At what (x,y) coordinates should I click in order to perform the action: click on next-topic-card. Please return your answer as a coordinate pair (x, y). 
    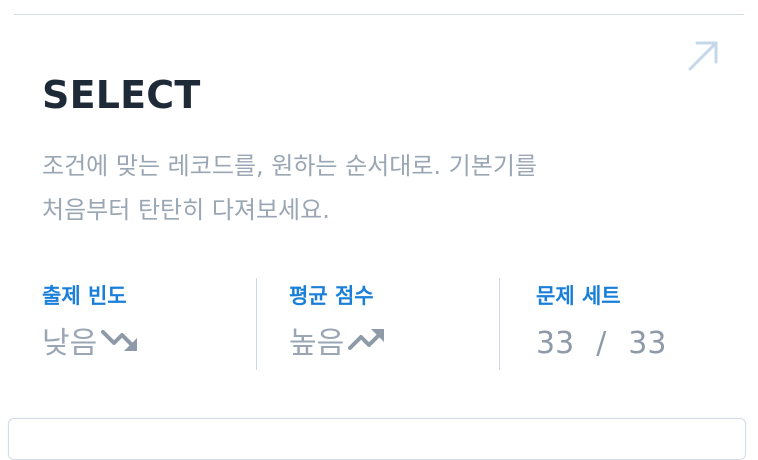
    Looking at the image, I should click on (377, 439).